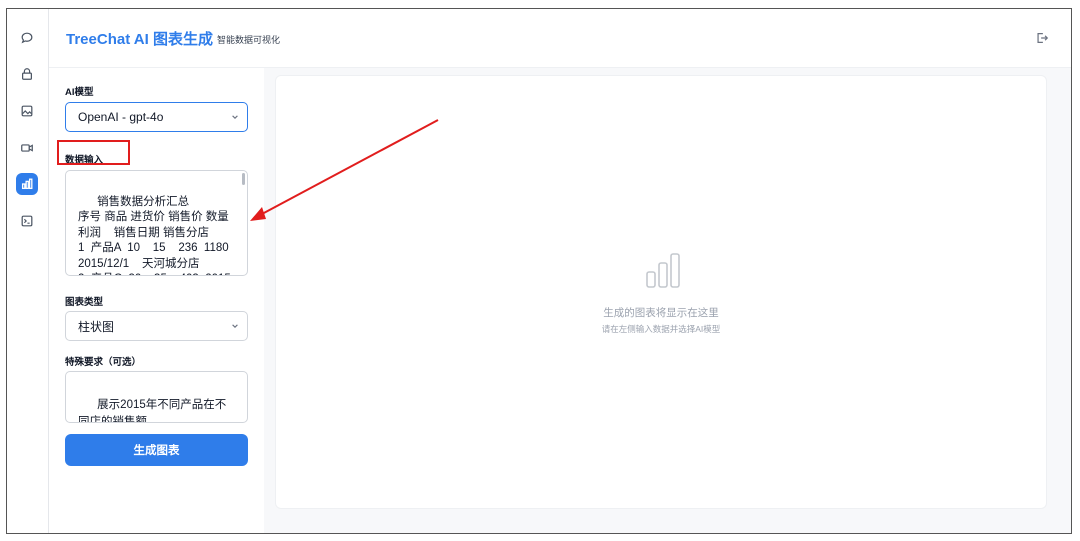 This screenshot has height=541, width=1080. What do you see at coordinates (93, 152) in the screenshot?
I see `annotation-highlight-box` at bounding box center [93, 152].